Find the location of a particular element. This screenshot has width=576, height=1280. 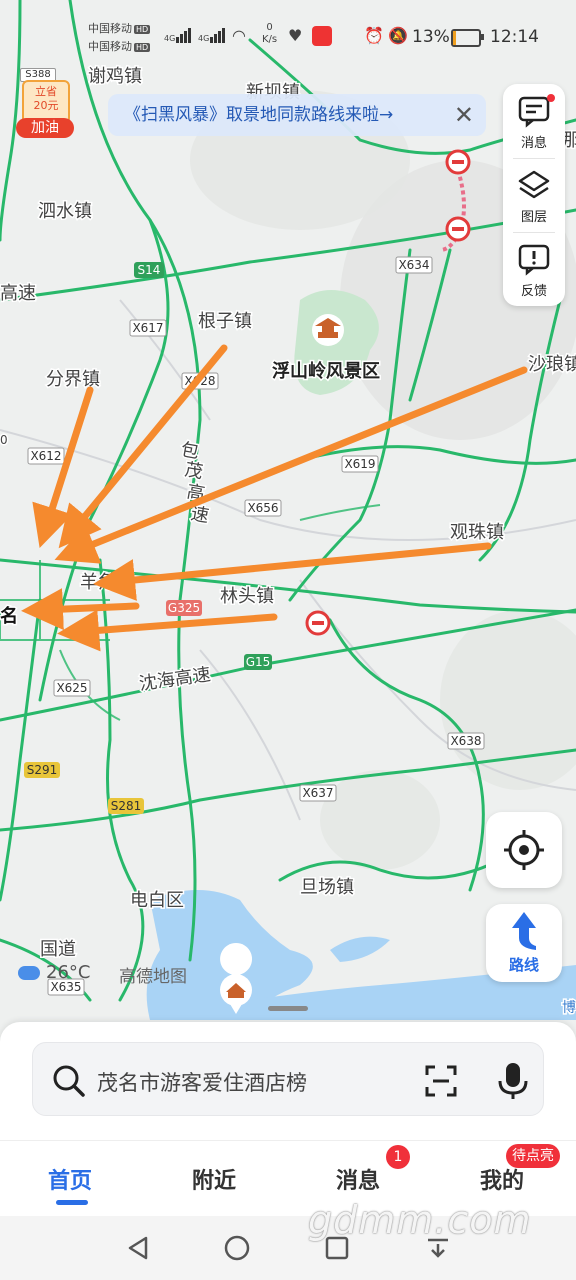

road-shield-x656: X656 is located at coordinates (263, 508).